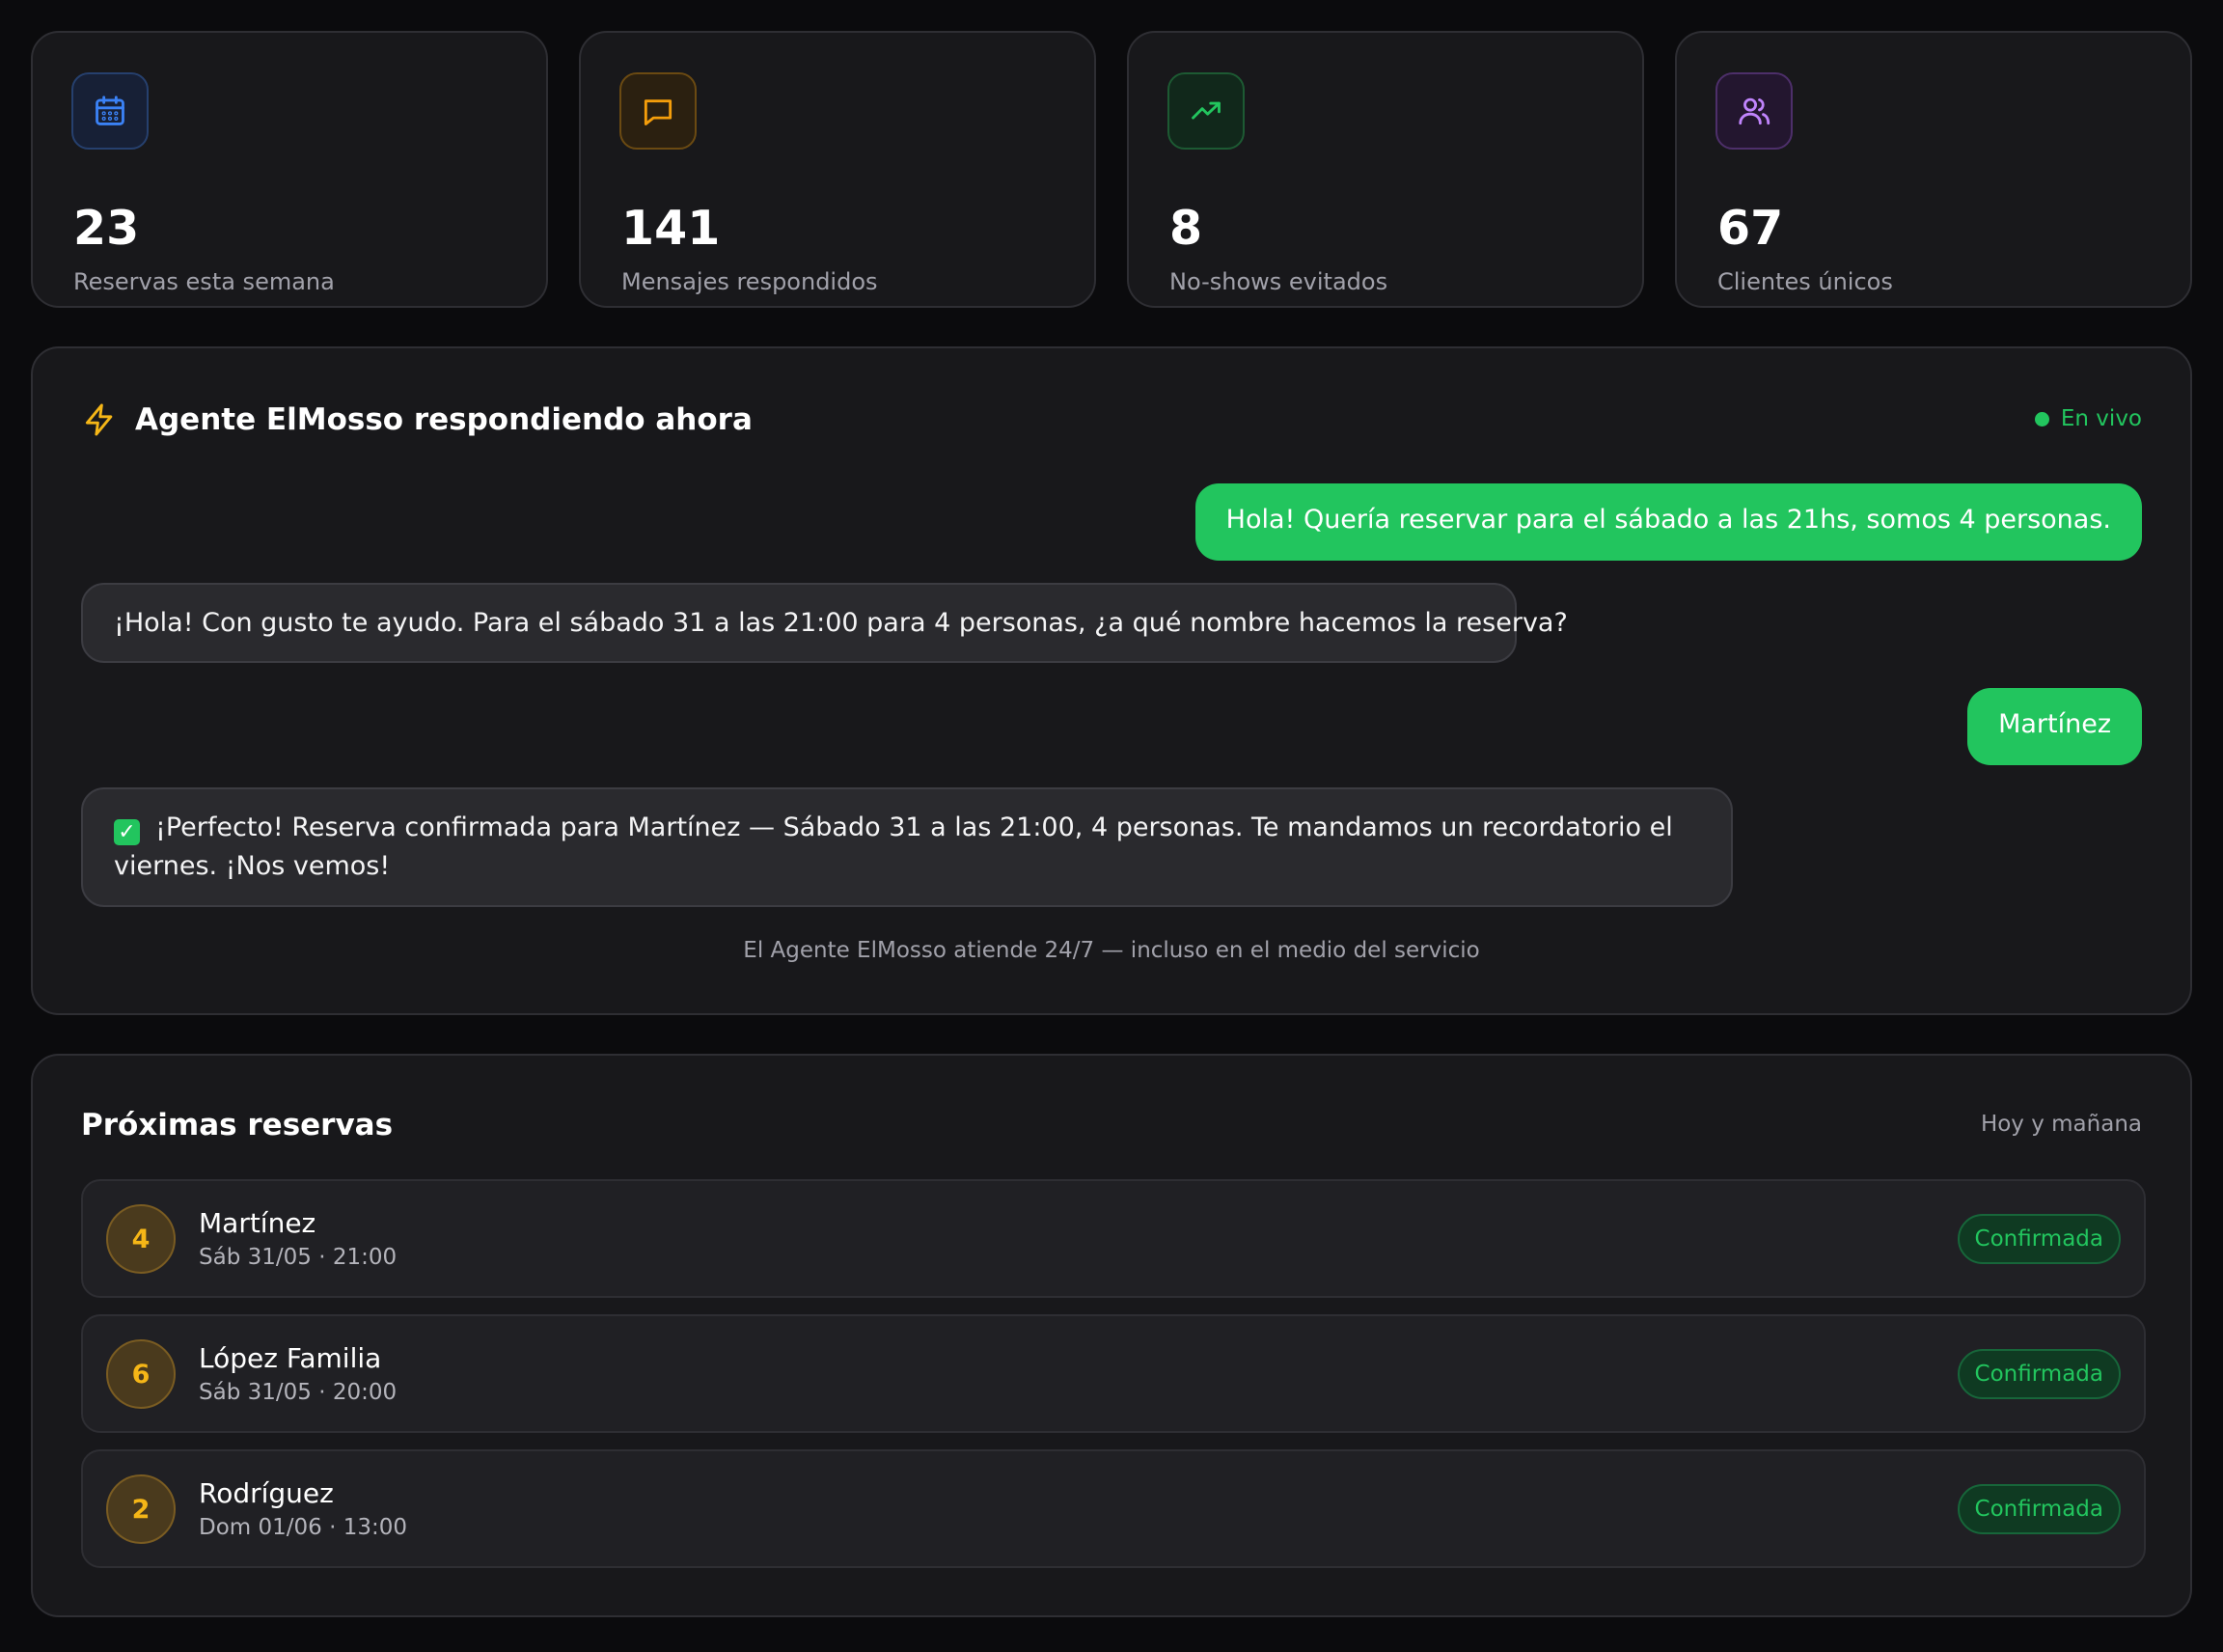 This screenshot has width=2223, height=1652. Describe the element at coordinates (749, 281) in the screenshot. I see `stat-label: Mensajes respondidos` at that location.